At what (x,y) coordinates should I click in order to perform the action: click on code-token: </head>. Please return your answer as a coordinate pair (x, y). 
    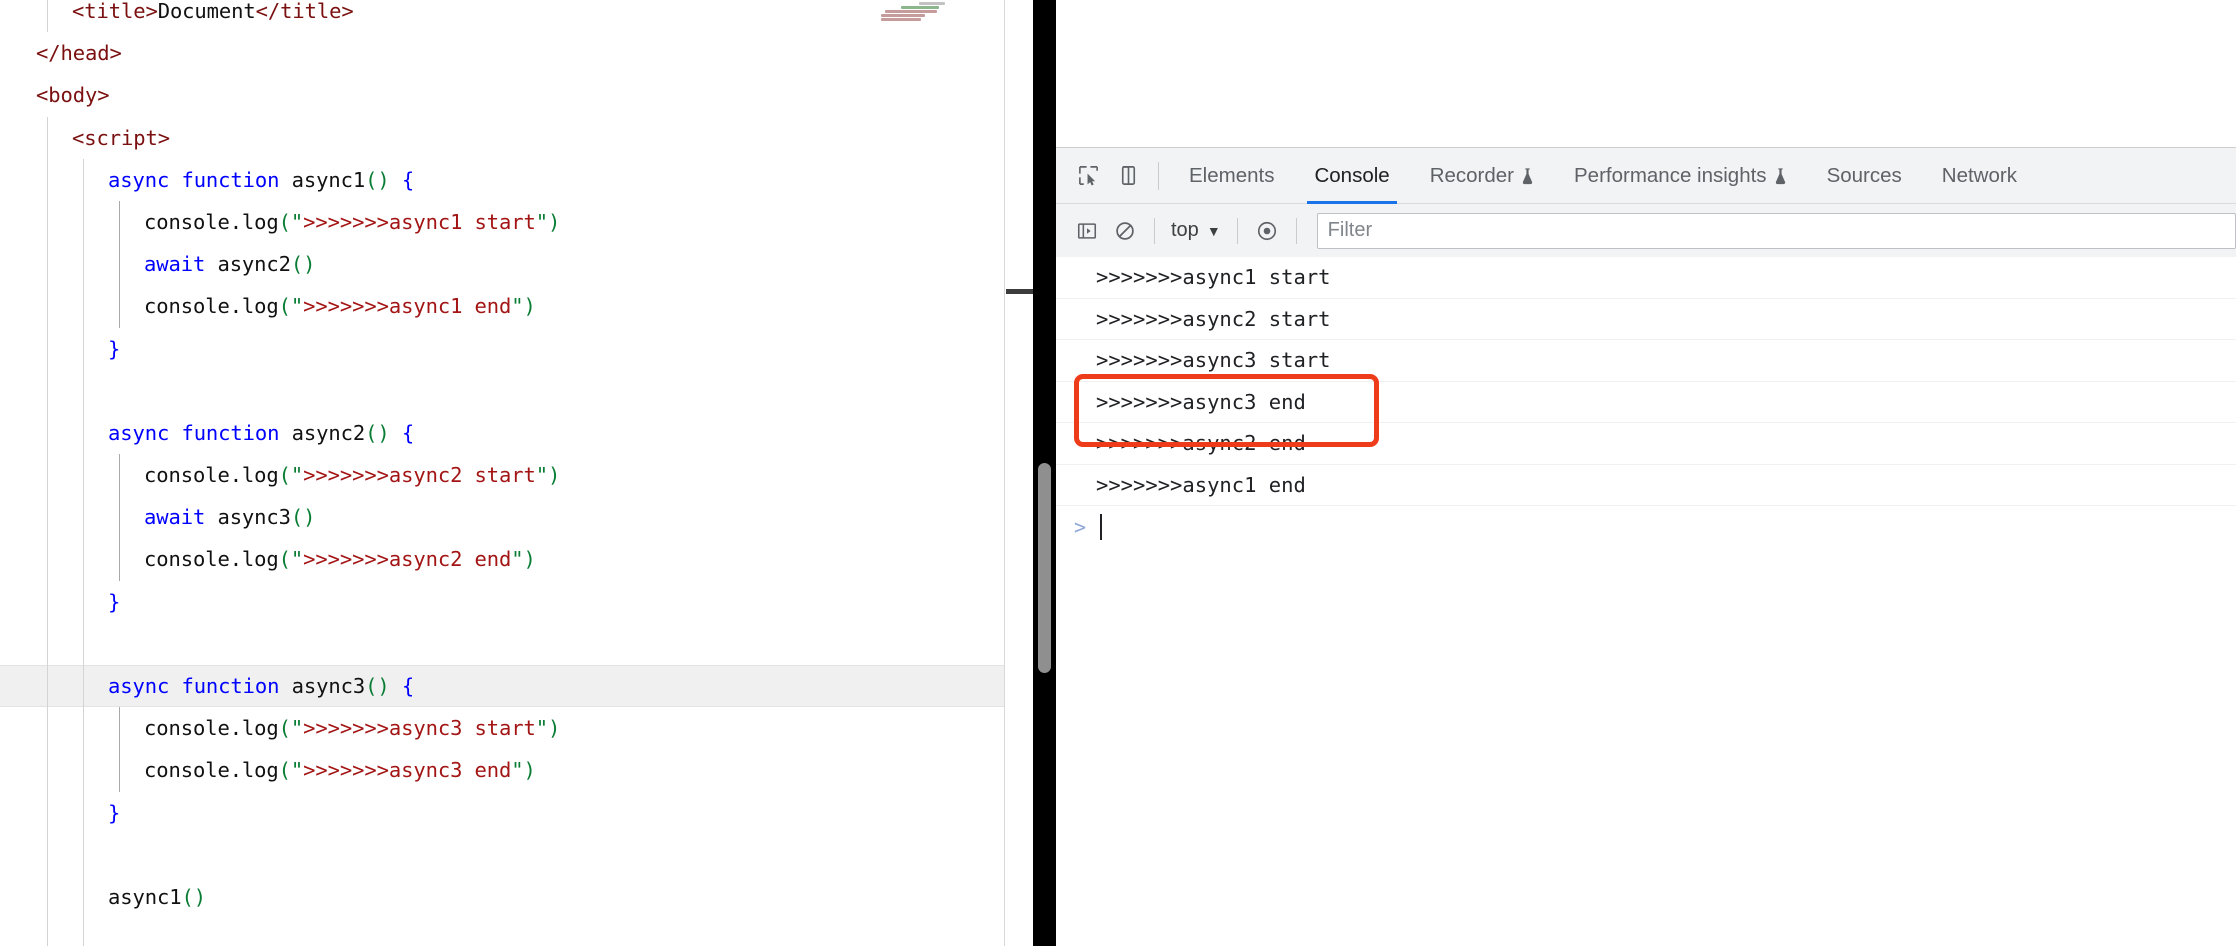
    Looking at the image, I should click on (79, 53).